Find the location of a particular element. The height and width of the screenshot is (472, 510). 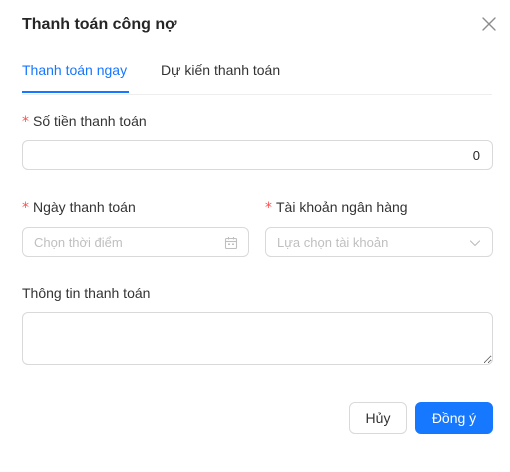

payment-info-label: Thông tin thanh toán is located at coordinates (86, 293).